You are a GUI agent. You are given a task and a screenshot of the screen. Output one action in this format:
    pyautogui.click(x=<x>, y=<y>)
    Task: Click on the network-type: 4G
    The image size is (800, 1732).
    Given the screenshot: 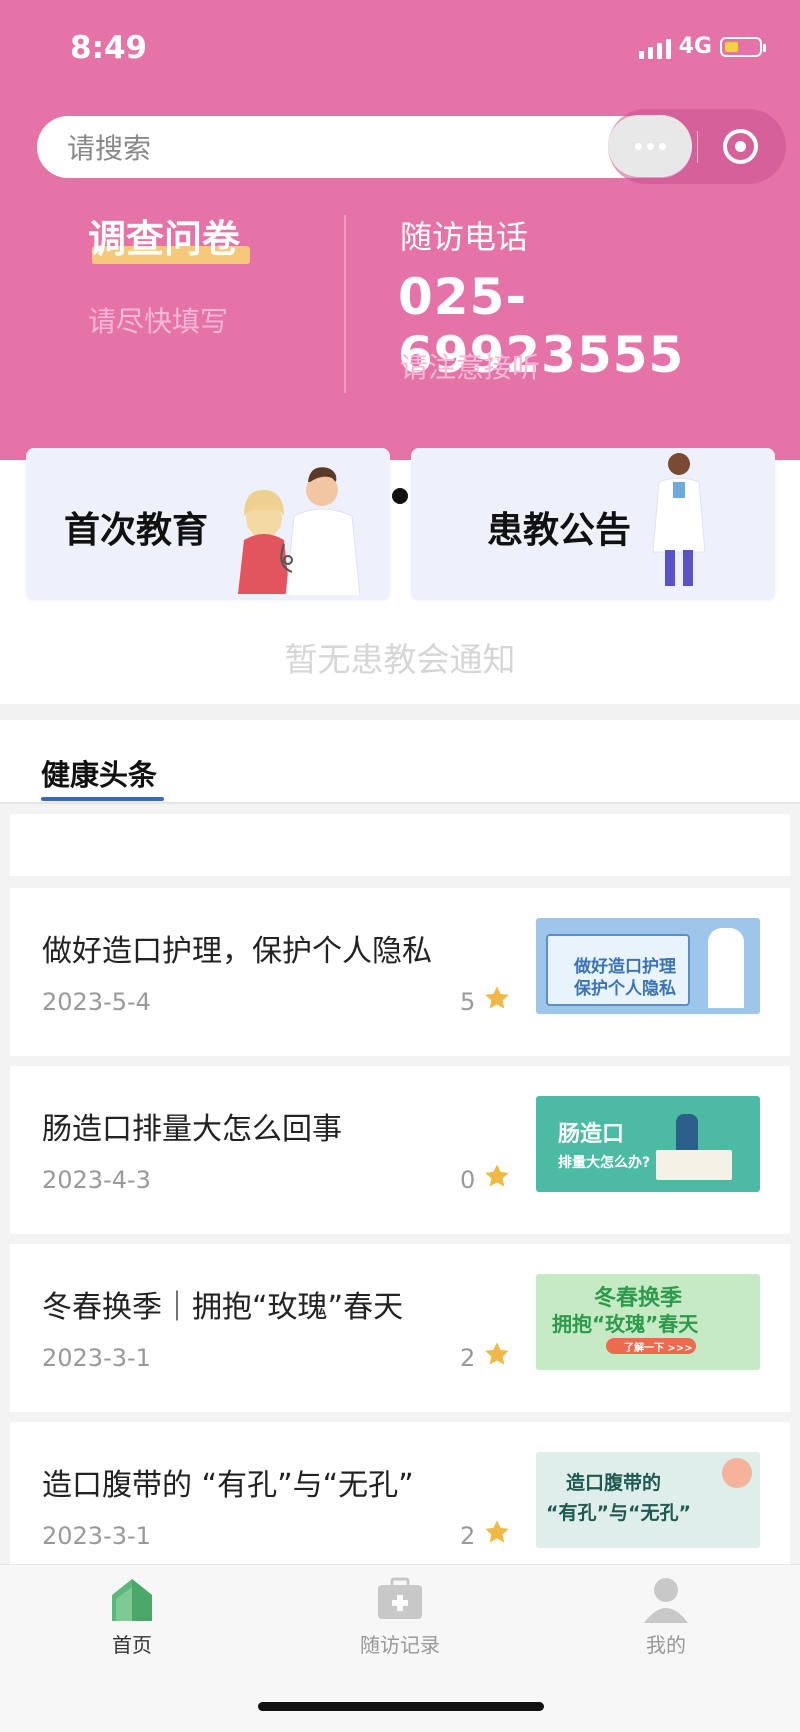 What is the action you would take?
    pyautogui.click(x=695, y=46)
    